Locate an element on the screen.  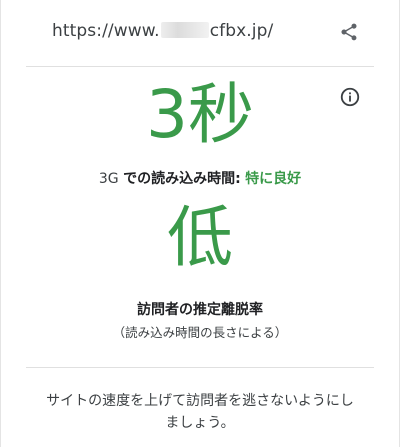
url-prefix: https://www. is located at coordinates (106, 31).